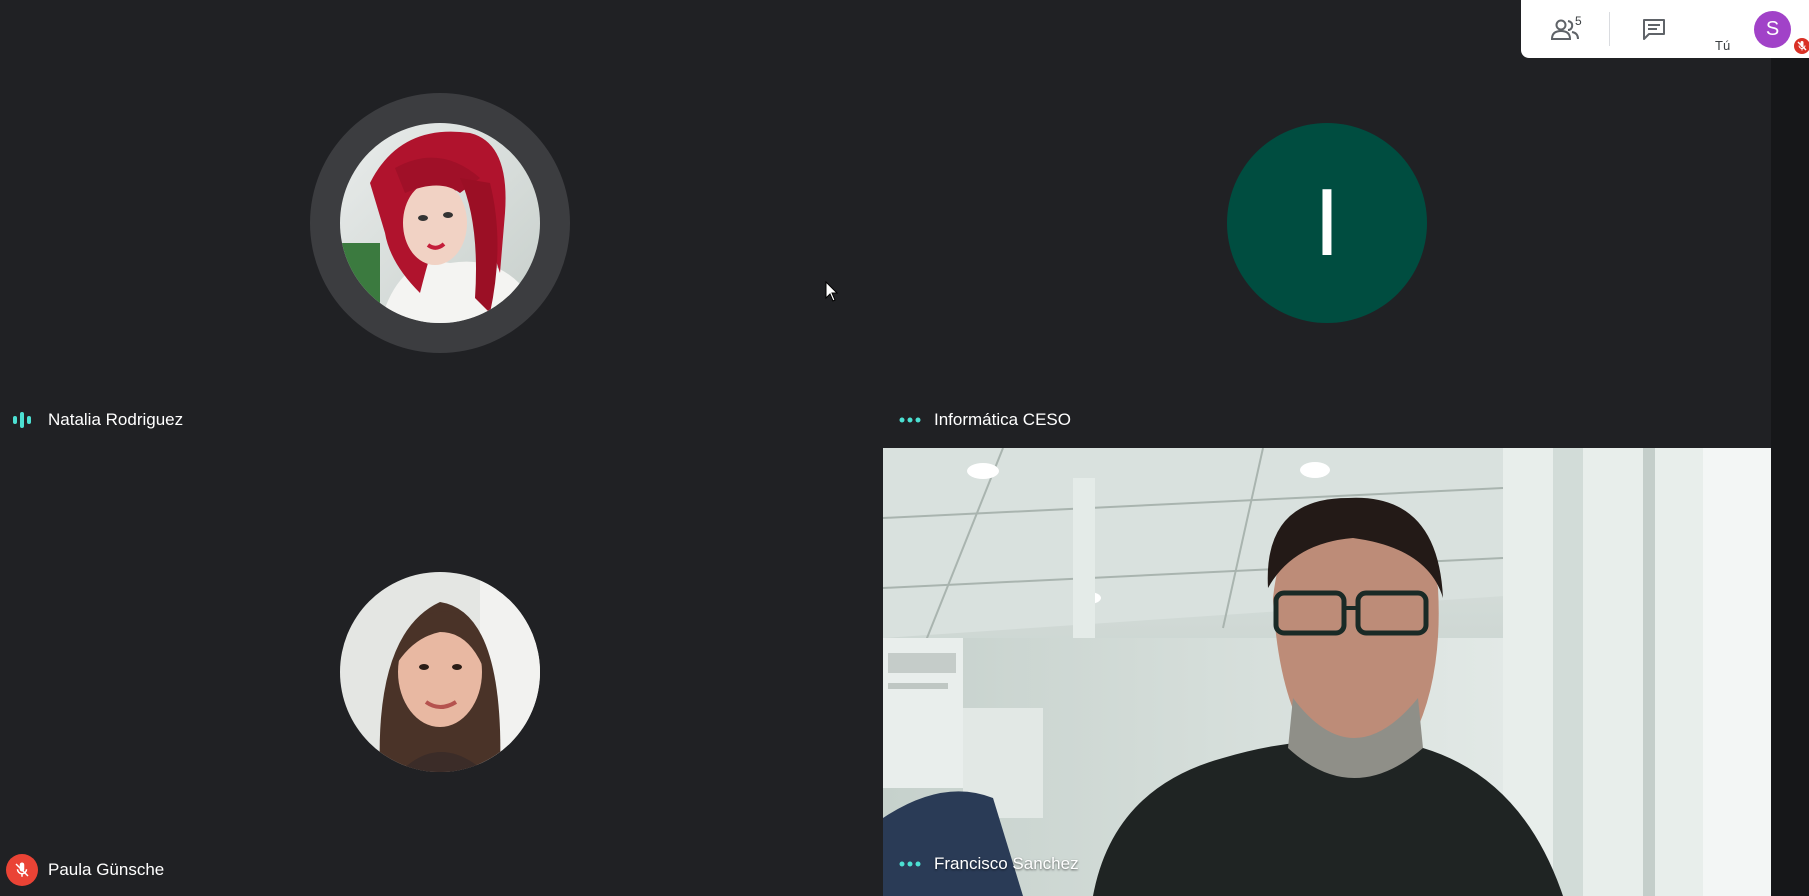  What do you see at coordinates (1002, 419) in the screenshot?
I see `participant-name: Informática CESO` at bounding box center [1002, 419].